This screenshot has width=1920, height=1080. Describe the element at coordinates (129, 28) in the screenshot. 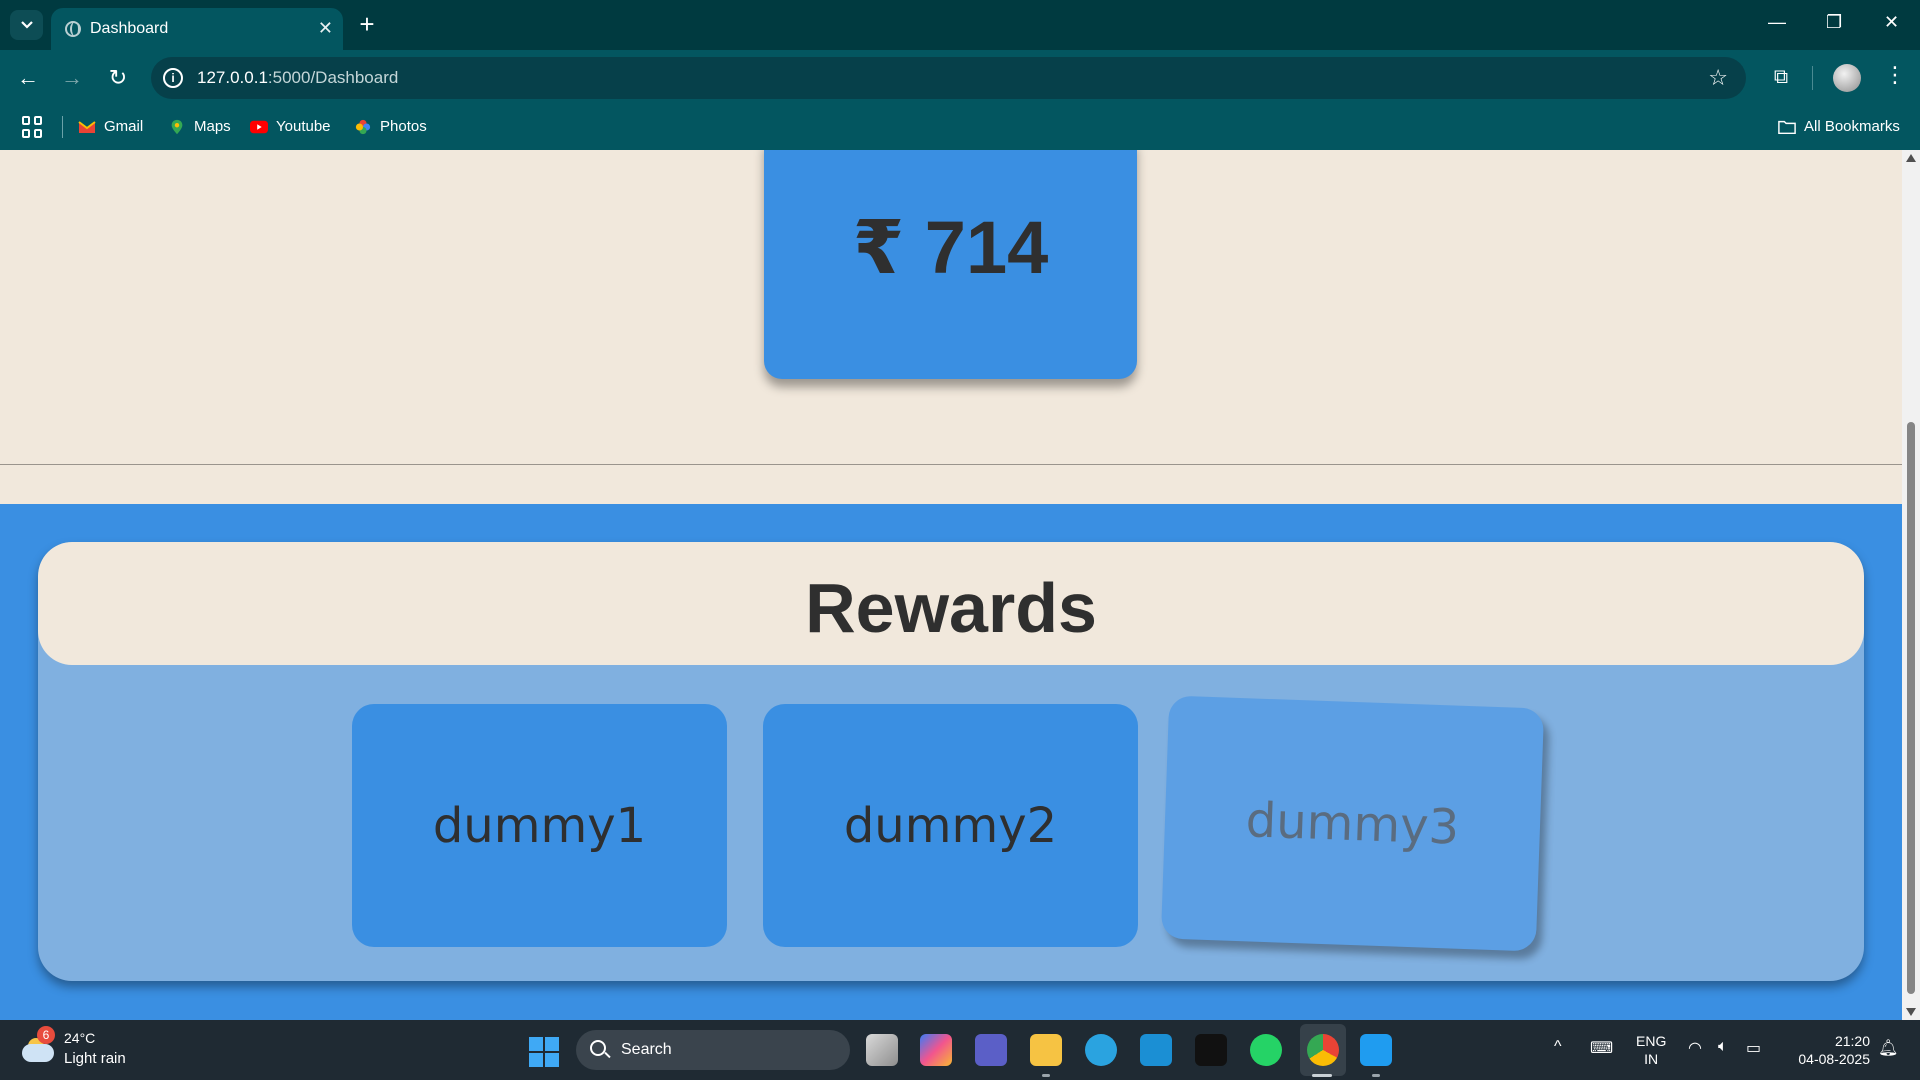

I see `tab-title: Dashboard` at that location.